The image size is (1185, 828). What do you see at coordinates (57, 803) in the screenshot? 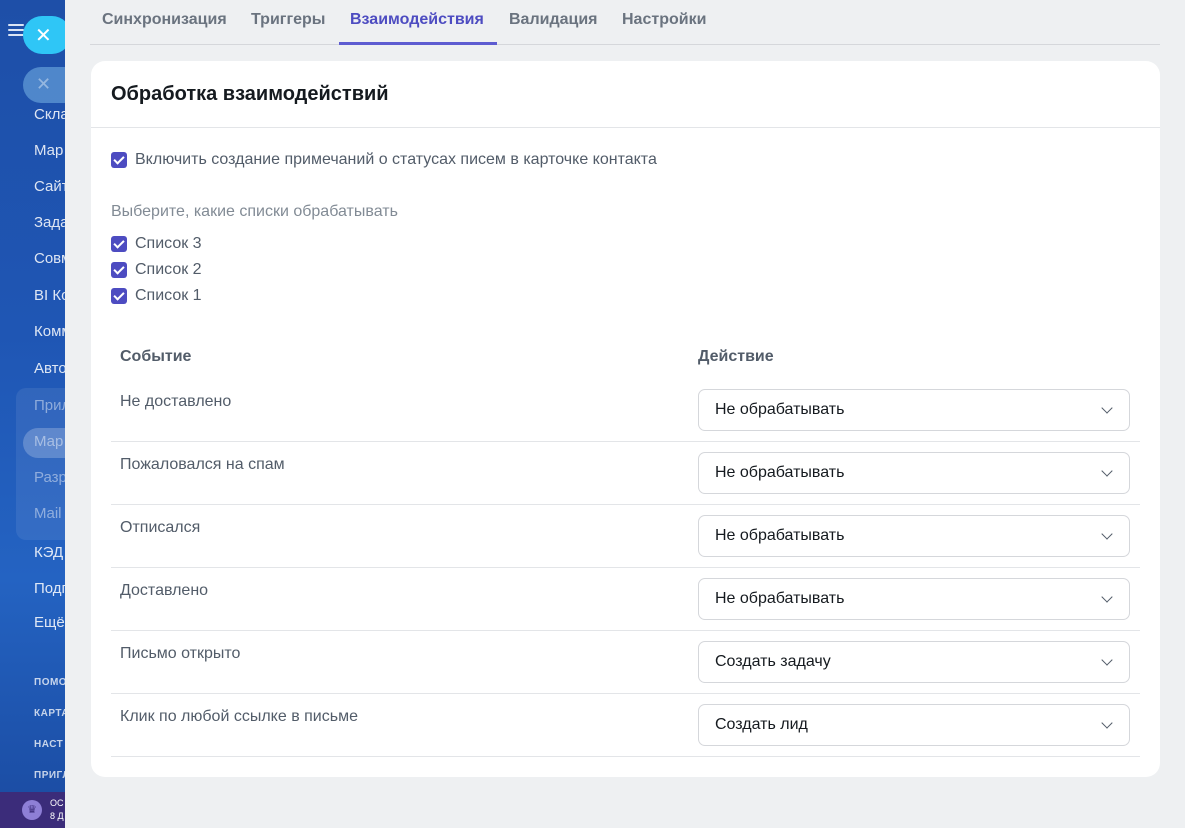
I see `license-text-line1: ОС` at bounding box center [57, 803].